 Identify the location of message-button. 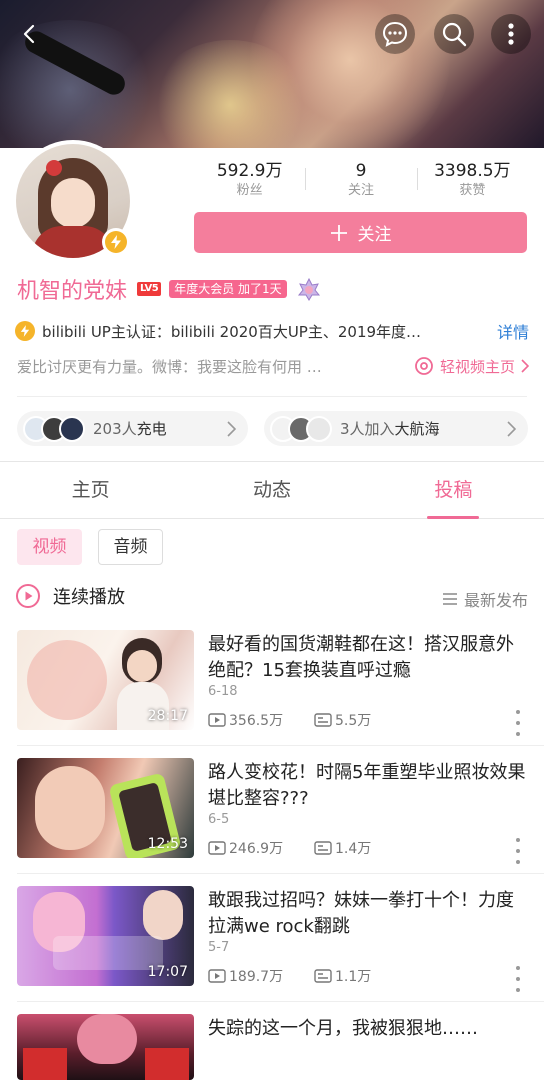
(395, 34).